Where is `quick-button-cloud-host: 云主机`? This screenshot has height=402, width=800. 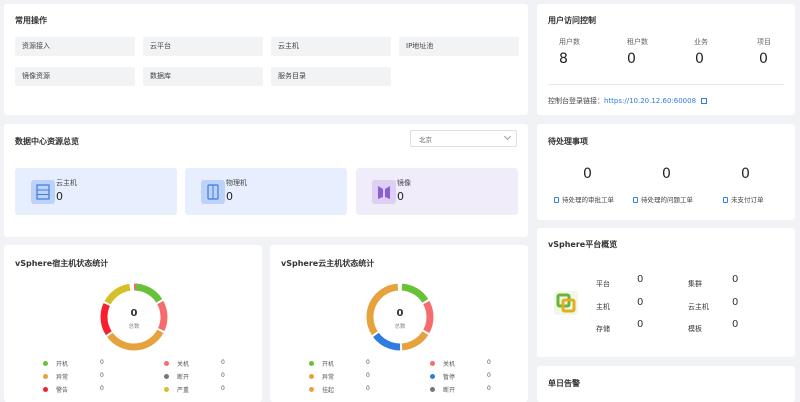
quick-button-cloud-host: 云主机 is located at coordinates (331, 46).